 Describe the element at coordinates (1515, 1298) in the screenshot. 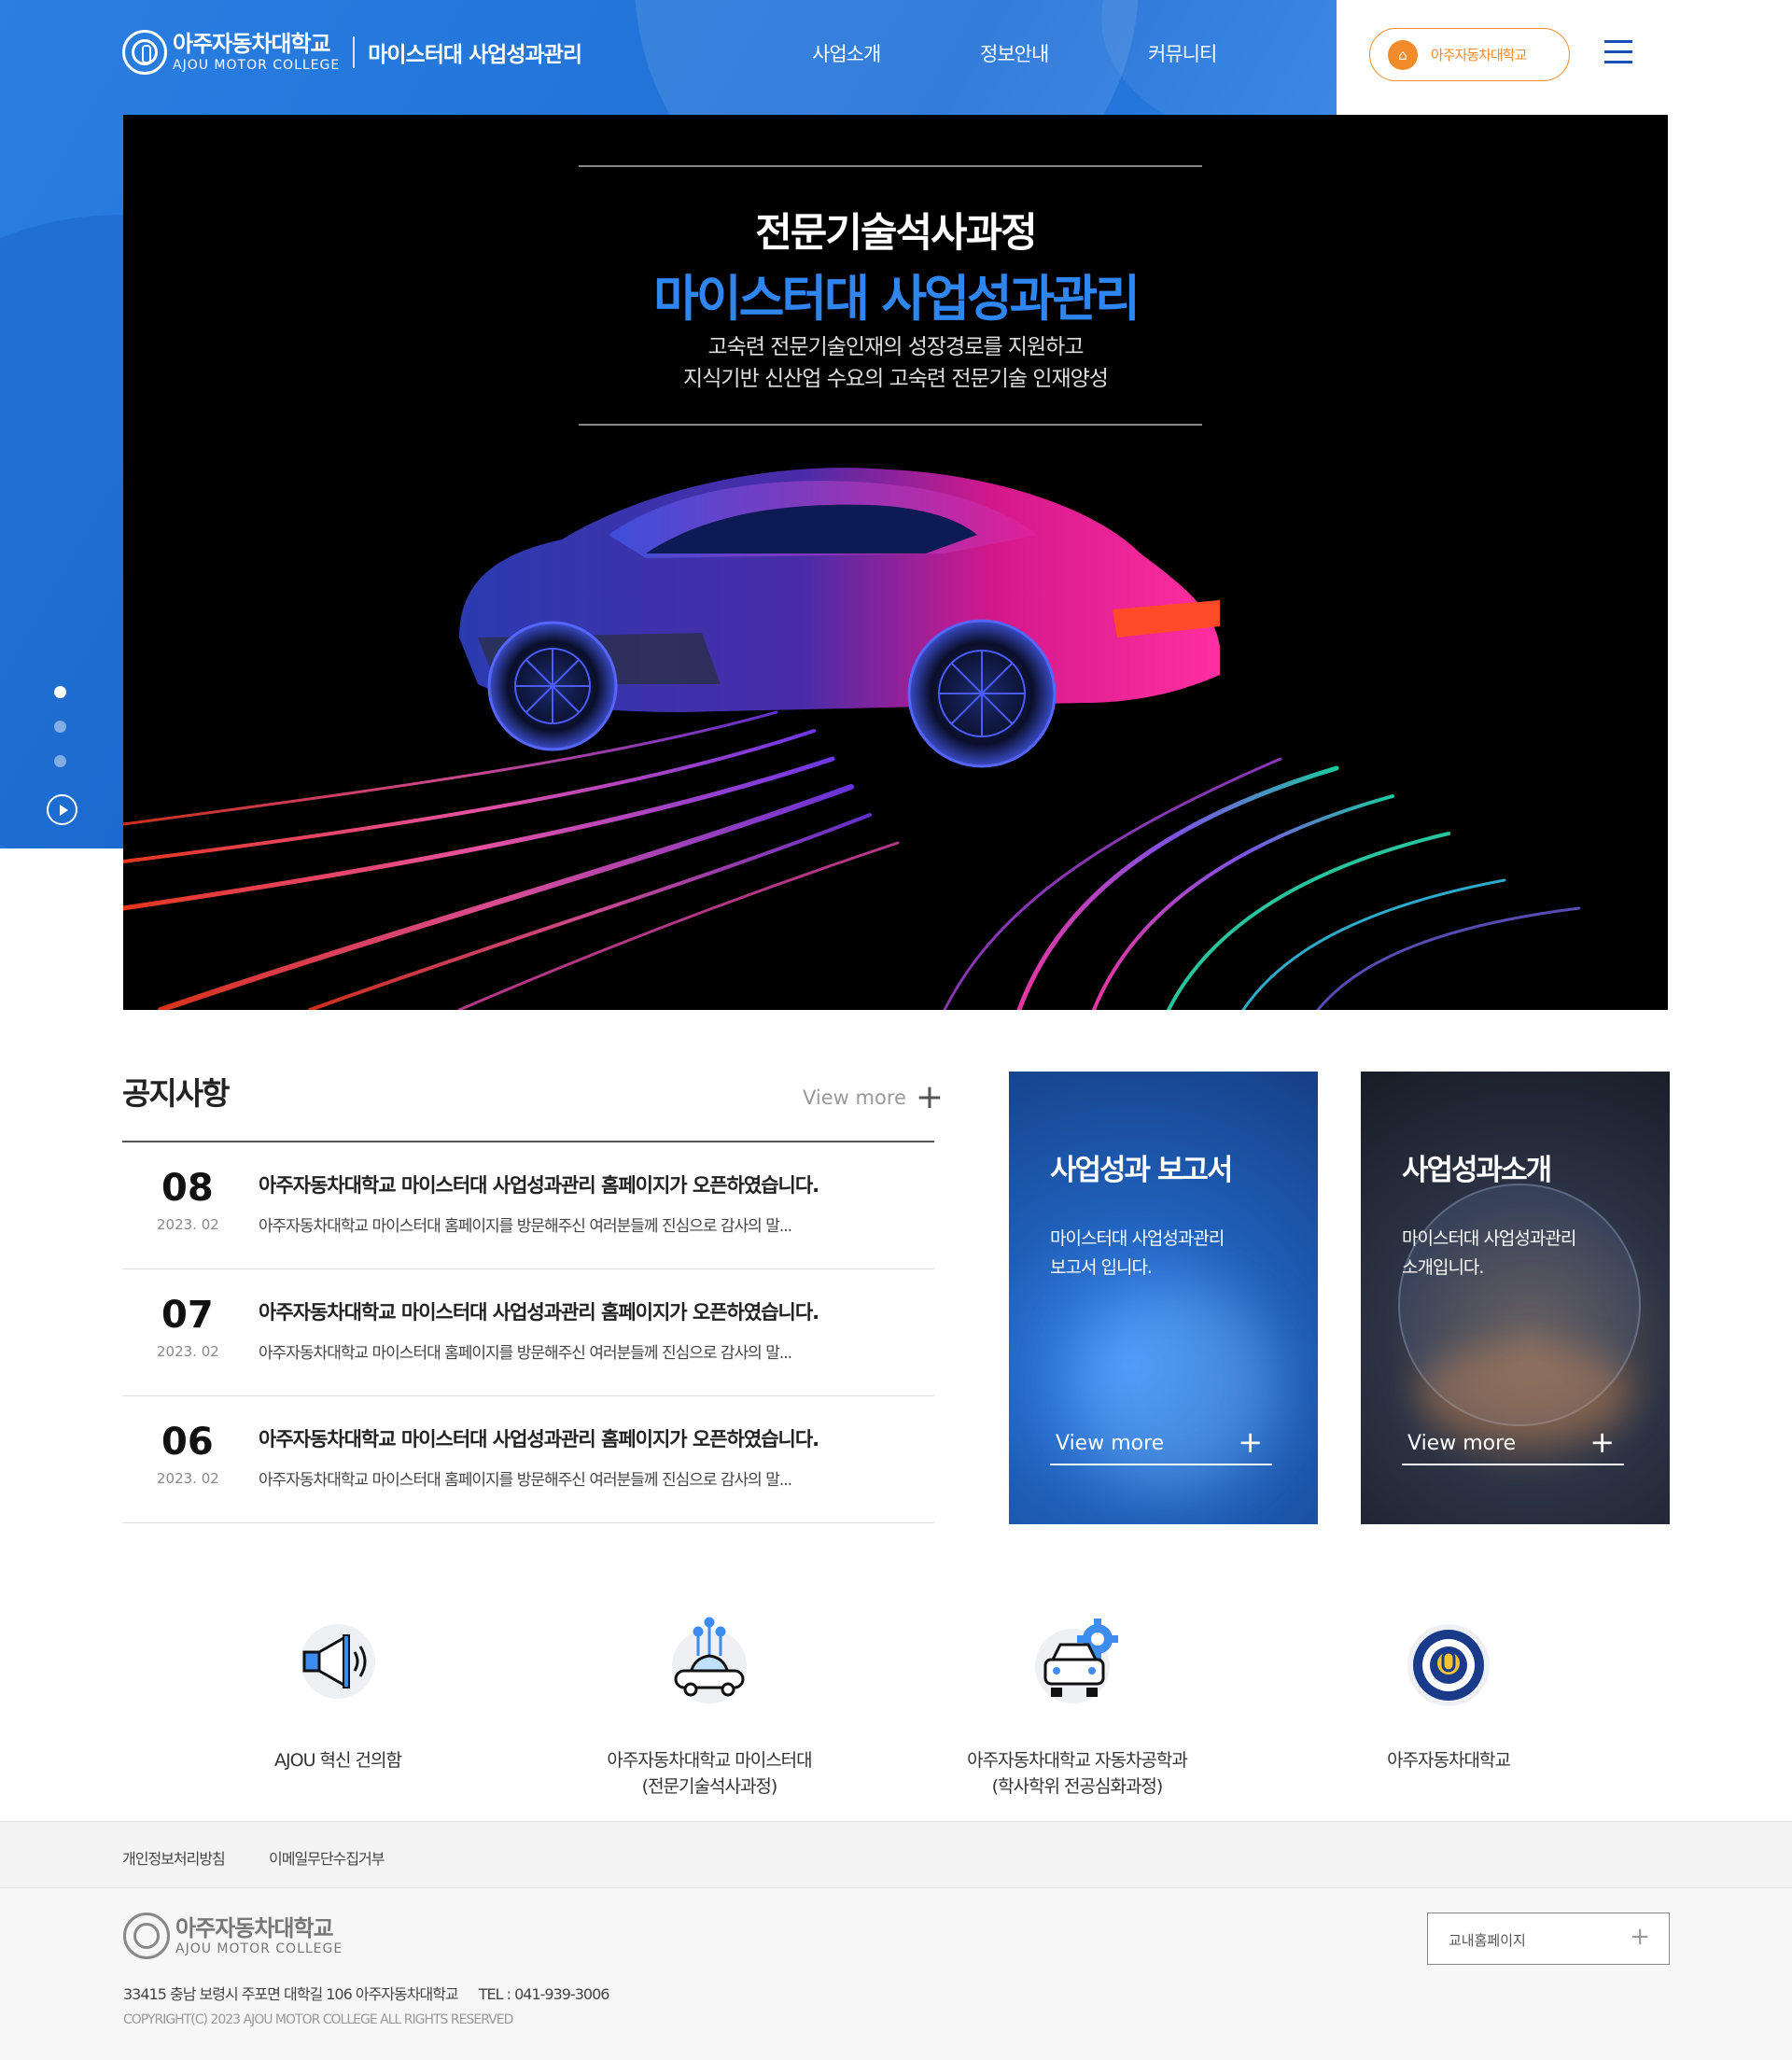

I see `intro-card: 사업성과소개 마이스터대 사업성과관리 소개입니다. View more +` at that location.